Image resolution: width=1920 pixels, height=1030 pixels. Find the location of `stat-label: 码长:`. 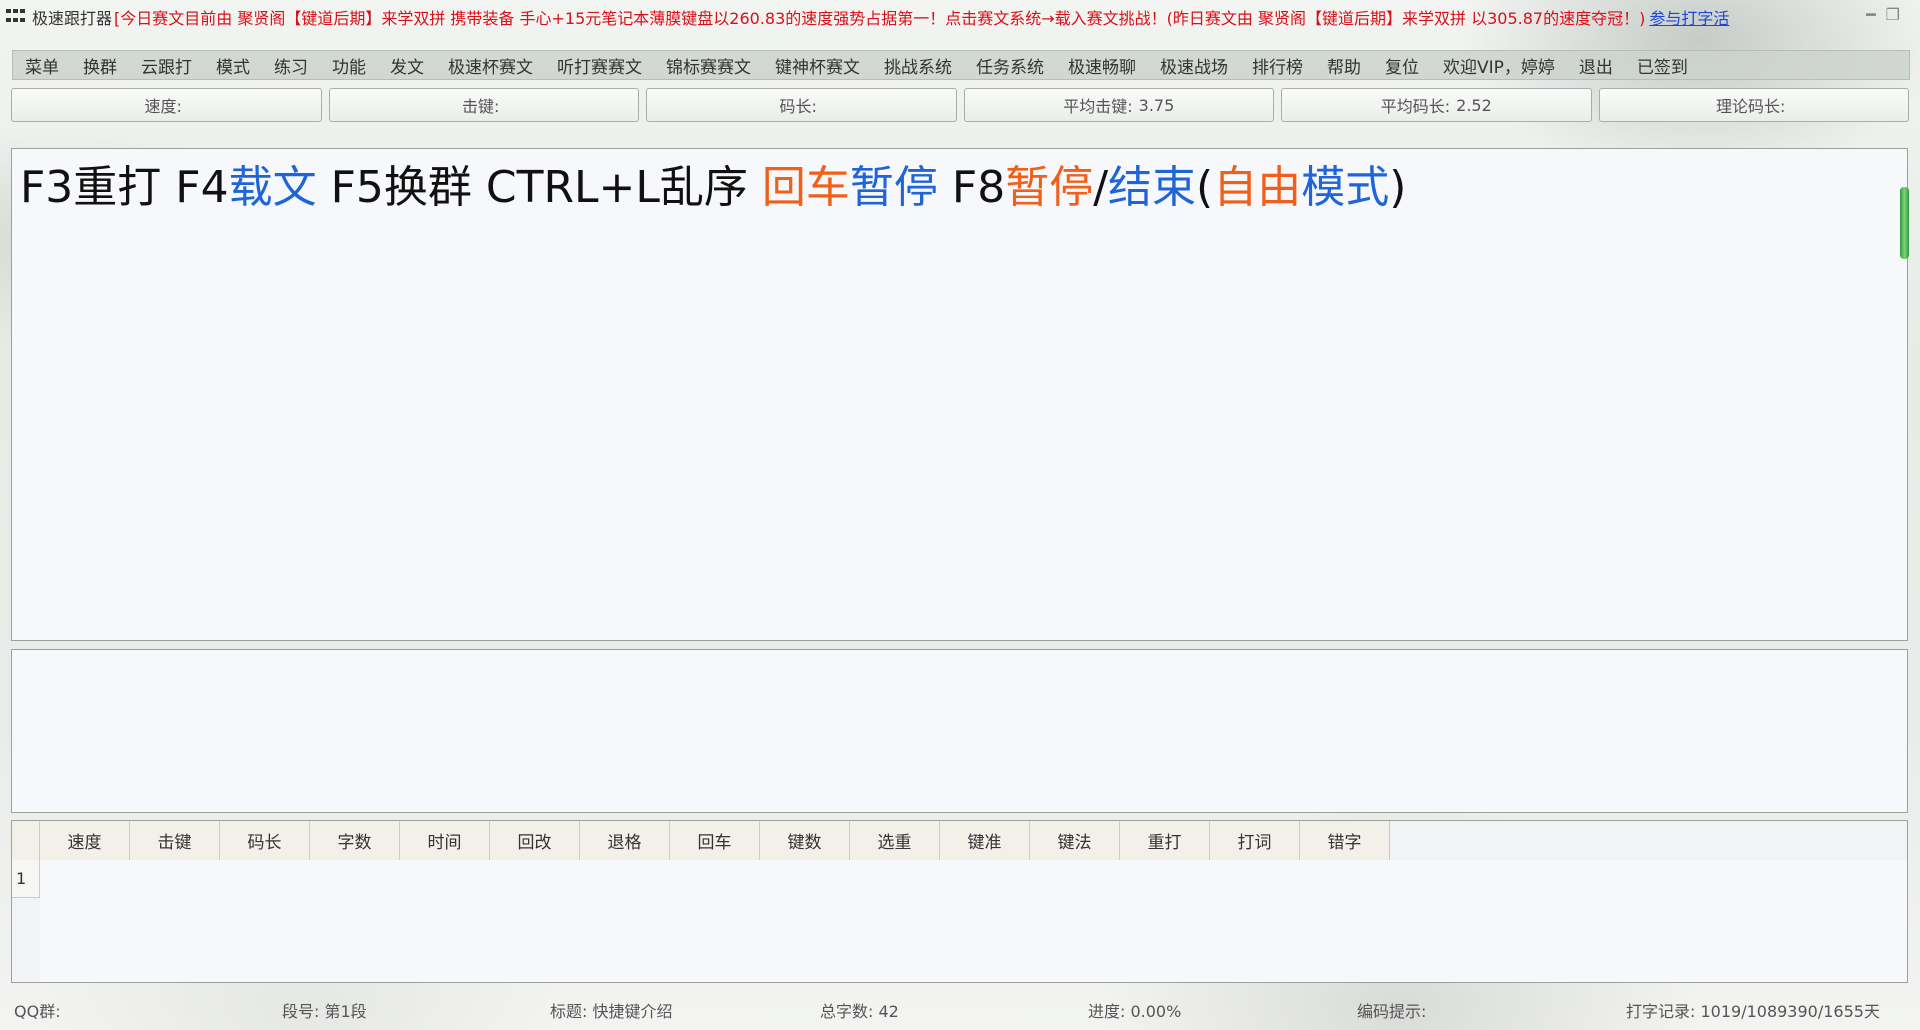

stat-label: 码长: is located at coordinates (798, 106).